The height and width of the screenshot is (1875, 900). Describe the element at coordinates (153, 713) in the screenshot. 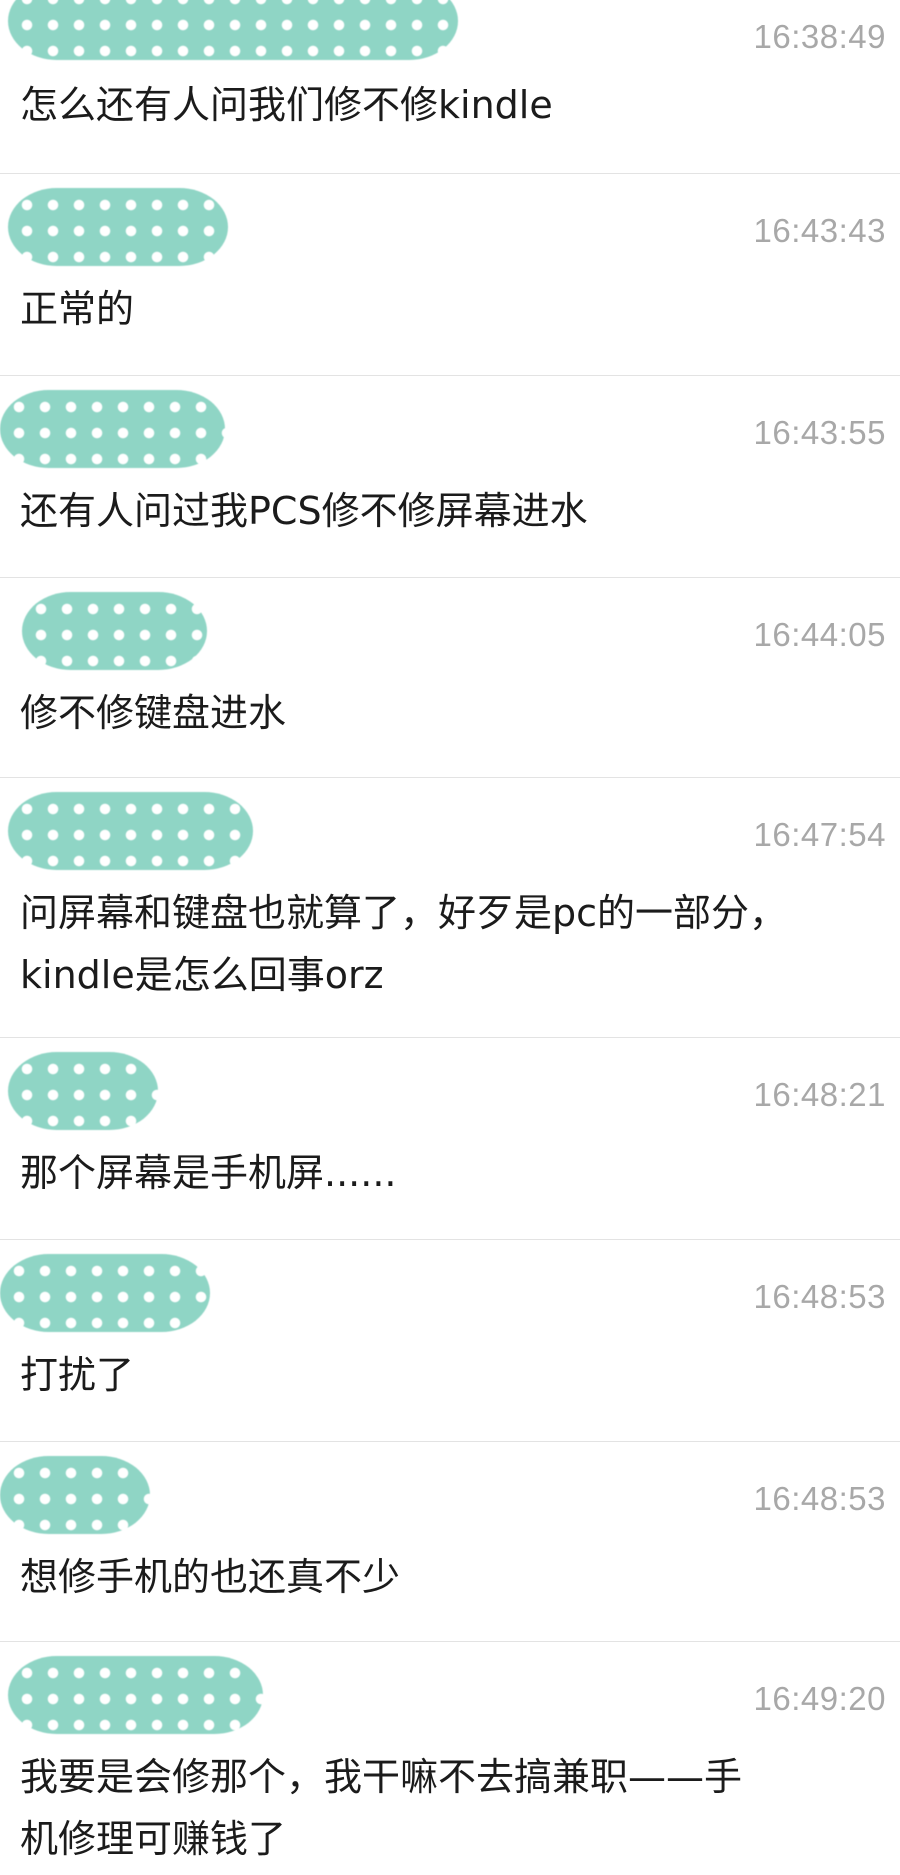

I see `message-text: 修不修键盘进水` at that location.